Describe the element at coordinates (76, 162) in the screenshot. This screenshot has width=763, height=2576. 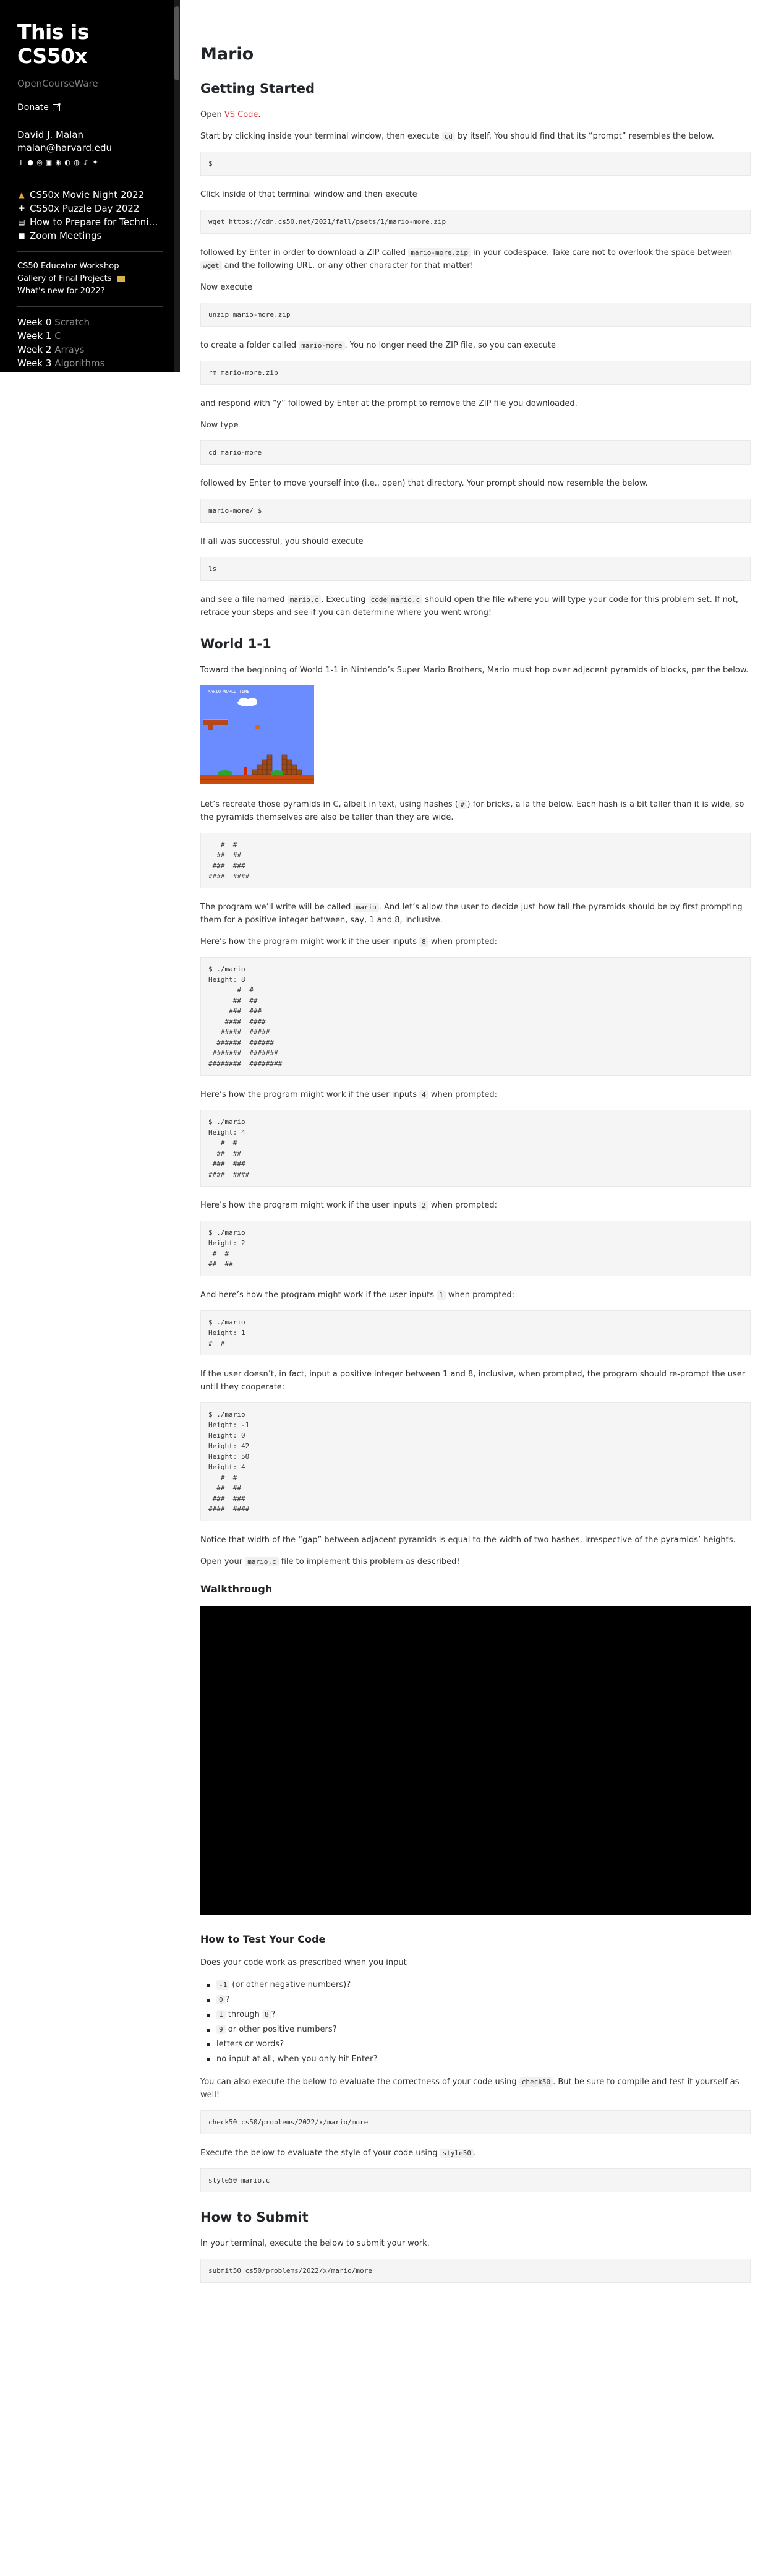
I see `reddit-icon: ◍` at that location.